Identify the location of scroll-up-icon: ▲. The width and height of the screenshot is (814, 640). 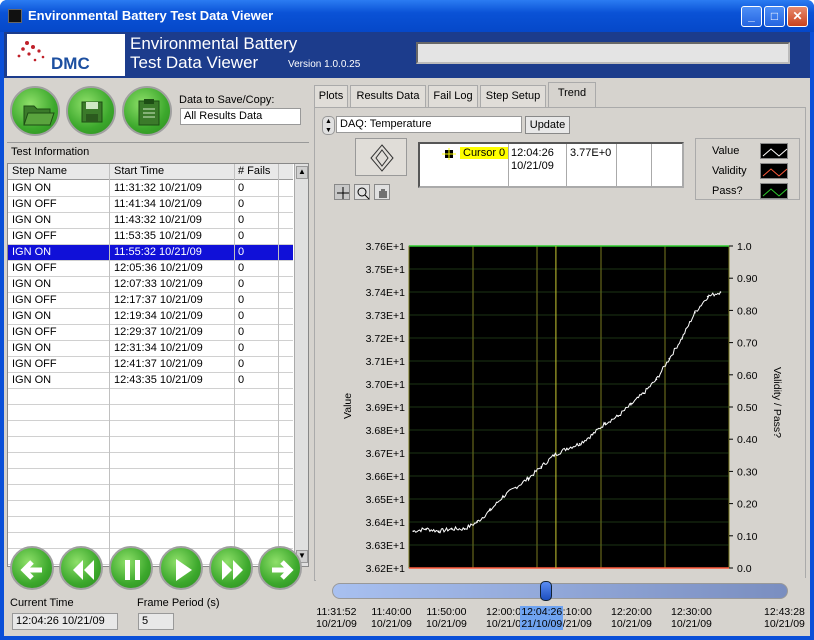
(302, 172).